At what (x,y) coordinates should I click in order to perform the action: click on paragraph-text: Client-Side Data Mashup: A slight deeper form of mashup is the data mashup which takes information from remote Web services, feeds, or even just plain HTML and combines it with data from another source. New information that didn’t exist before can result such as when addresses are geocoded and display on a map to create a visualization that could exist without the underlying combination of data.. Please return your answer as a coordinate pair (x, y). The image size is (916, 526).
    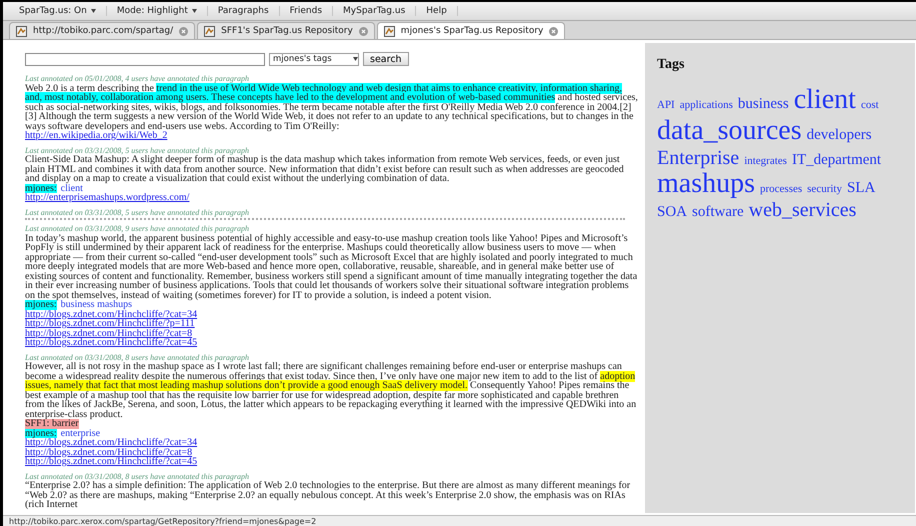
    Looking at the image, I should click on (325, 169).